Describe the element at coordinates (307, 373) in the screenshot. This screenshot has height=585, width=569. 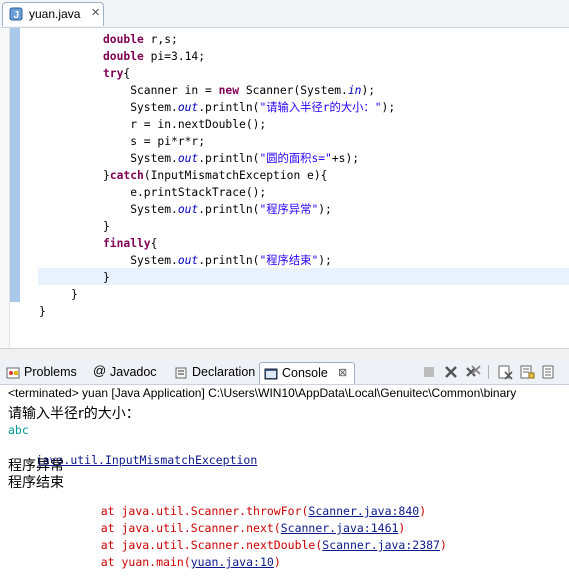
I see `tab-console: Console ⊠` at that location.